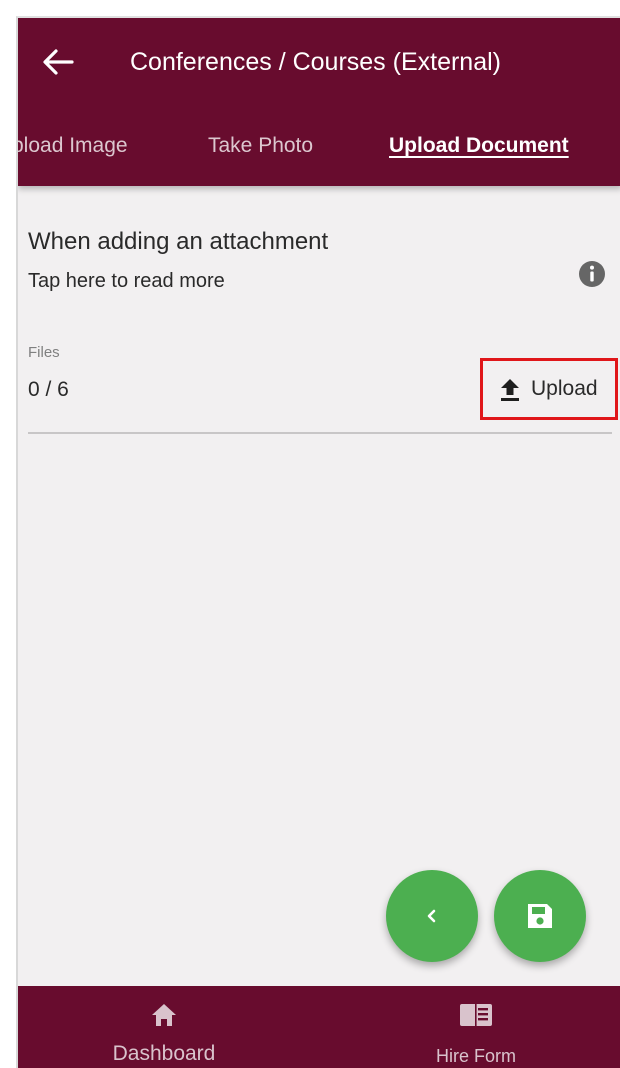  What do you see at coordinates (319, 1027) in the screenshot?
I see `bottom-navigation: Dashboard Hire Form` at bounding box center [319, 1027].